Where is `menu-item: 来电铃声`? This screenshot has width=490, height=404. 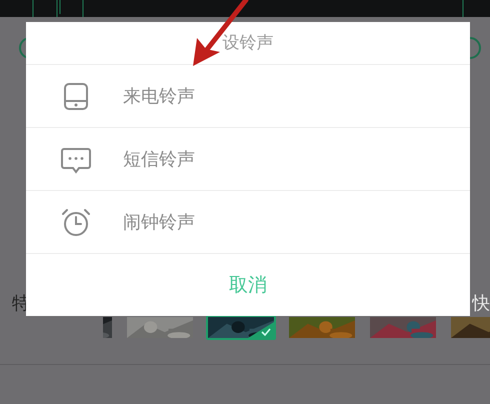 menu-item: 来电铃声 is located at coordinates (248, 96).